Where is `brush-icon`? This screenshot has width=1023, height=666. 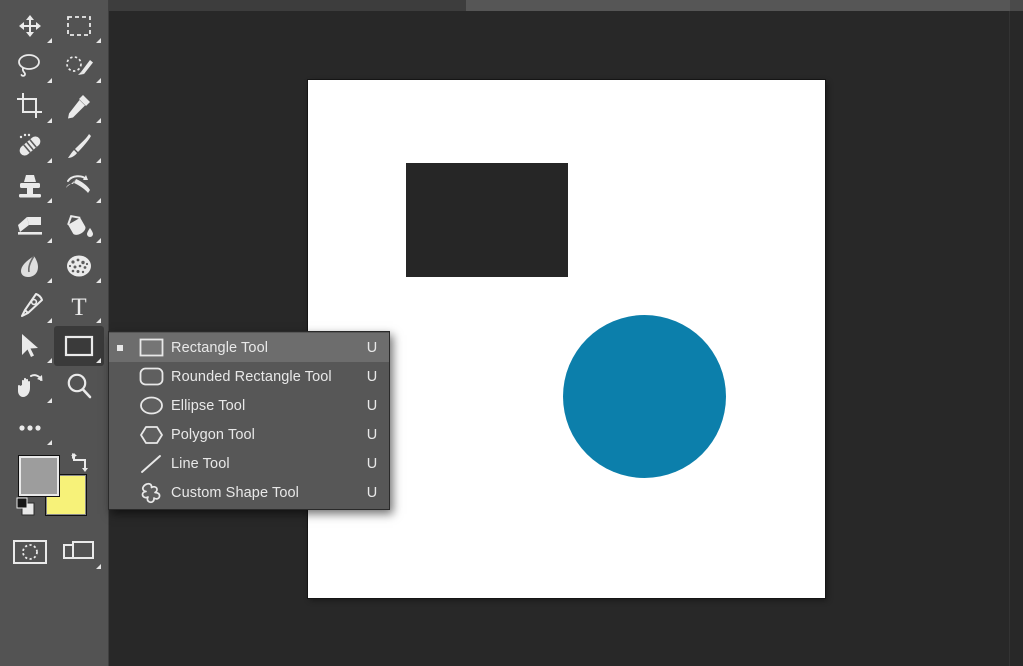 brush-icon is located at coordinates (79, 146).